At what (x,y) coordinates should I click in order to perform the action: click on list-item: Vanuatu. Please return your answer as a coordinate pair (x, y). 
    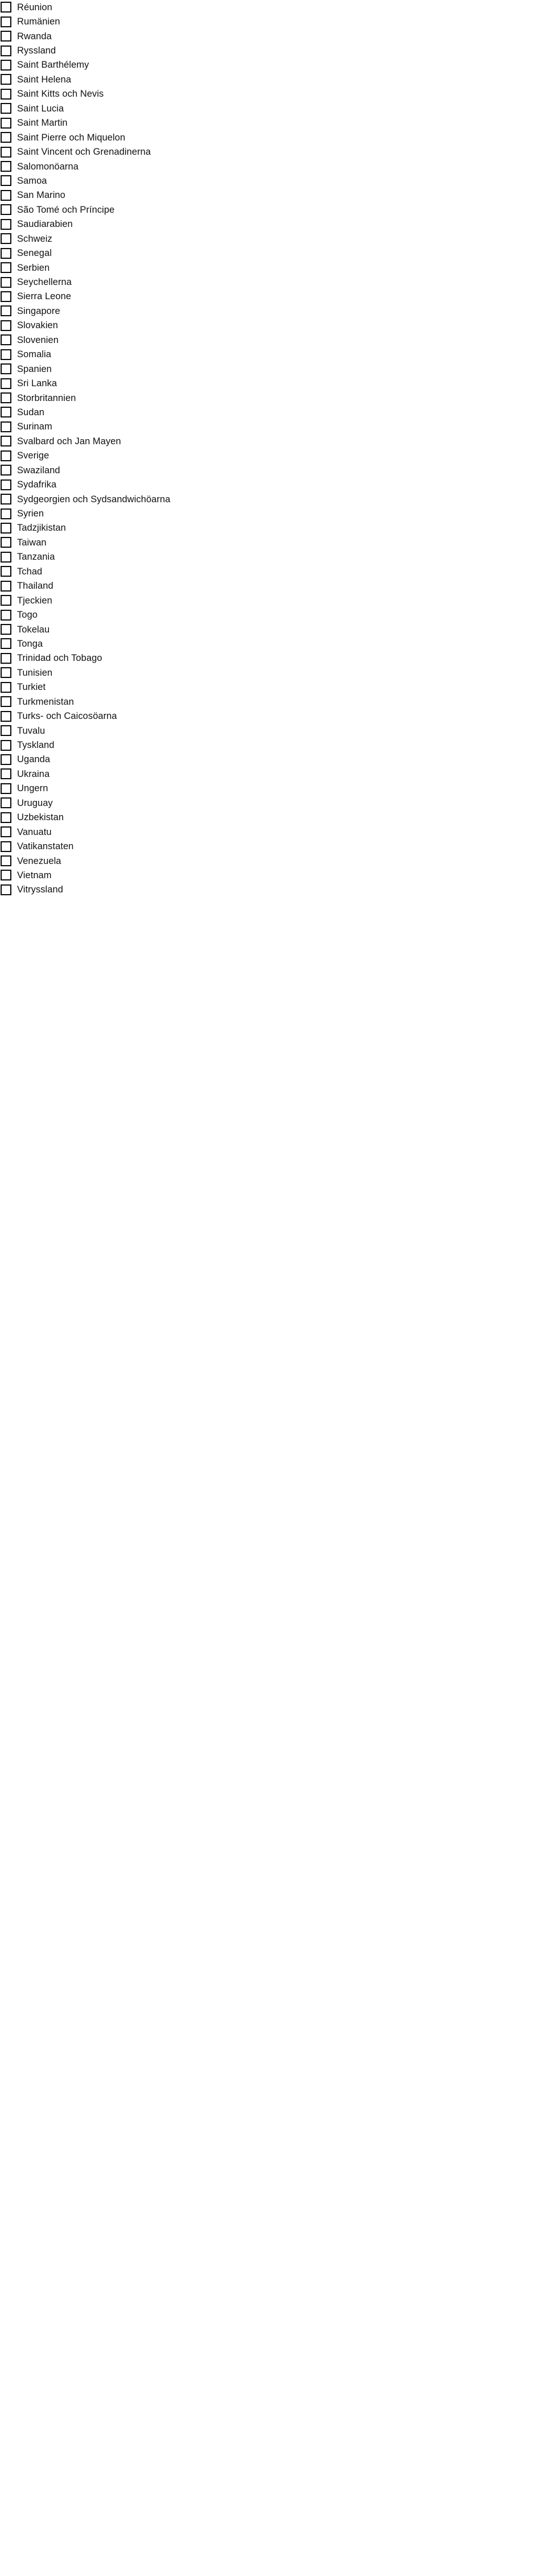
    Looking at the image, I should click on (273, 832).